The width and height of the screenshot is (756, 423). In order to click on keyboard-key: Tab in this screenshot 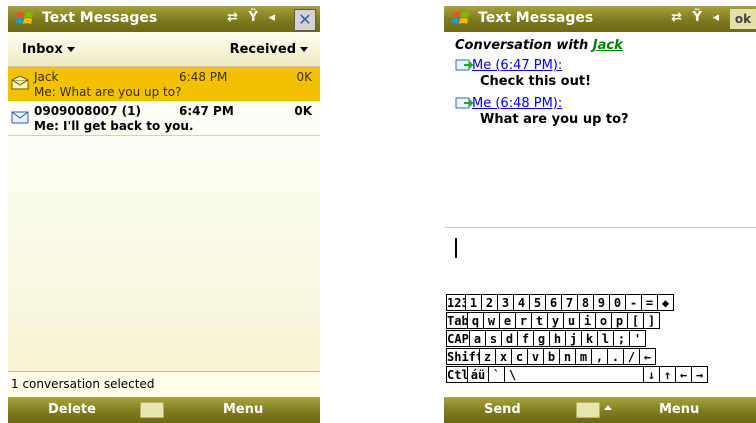, I will do `click(457, 320)`.